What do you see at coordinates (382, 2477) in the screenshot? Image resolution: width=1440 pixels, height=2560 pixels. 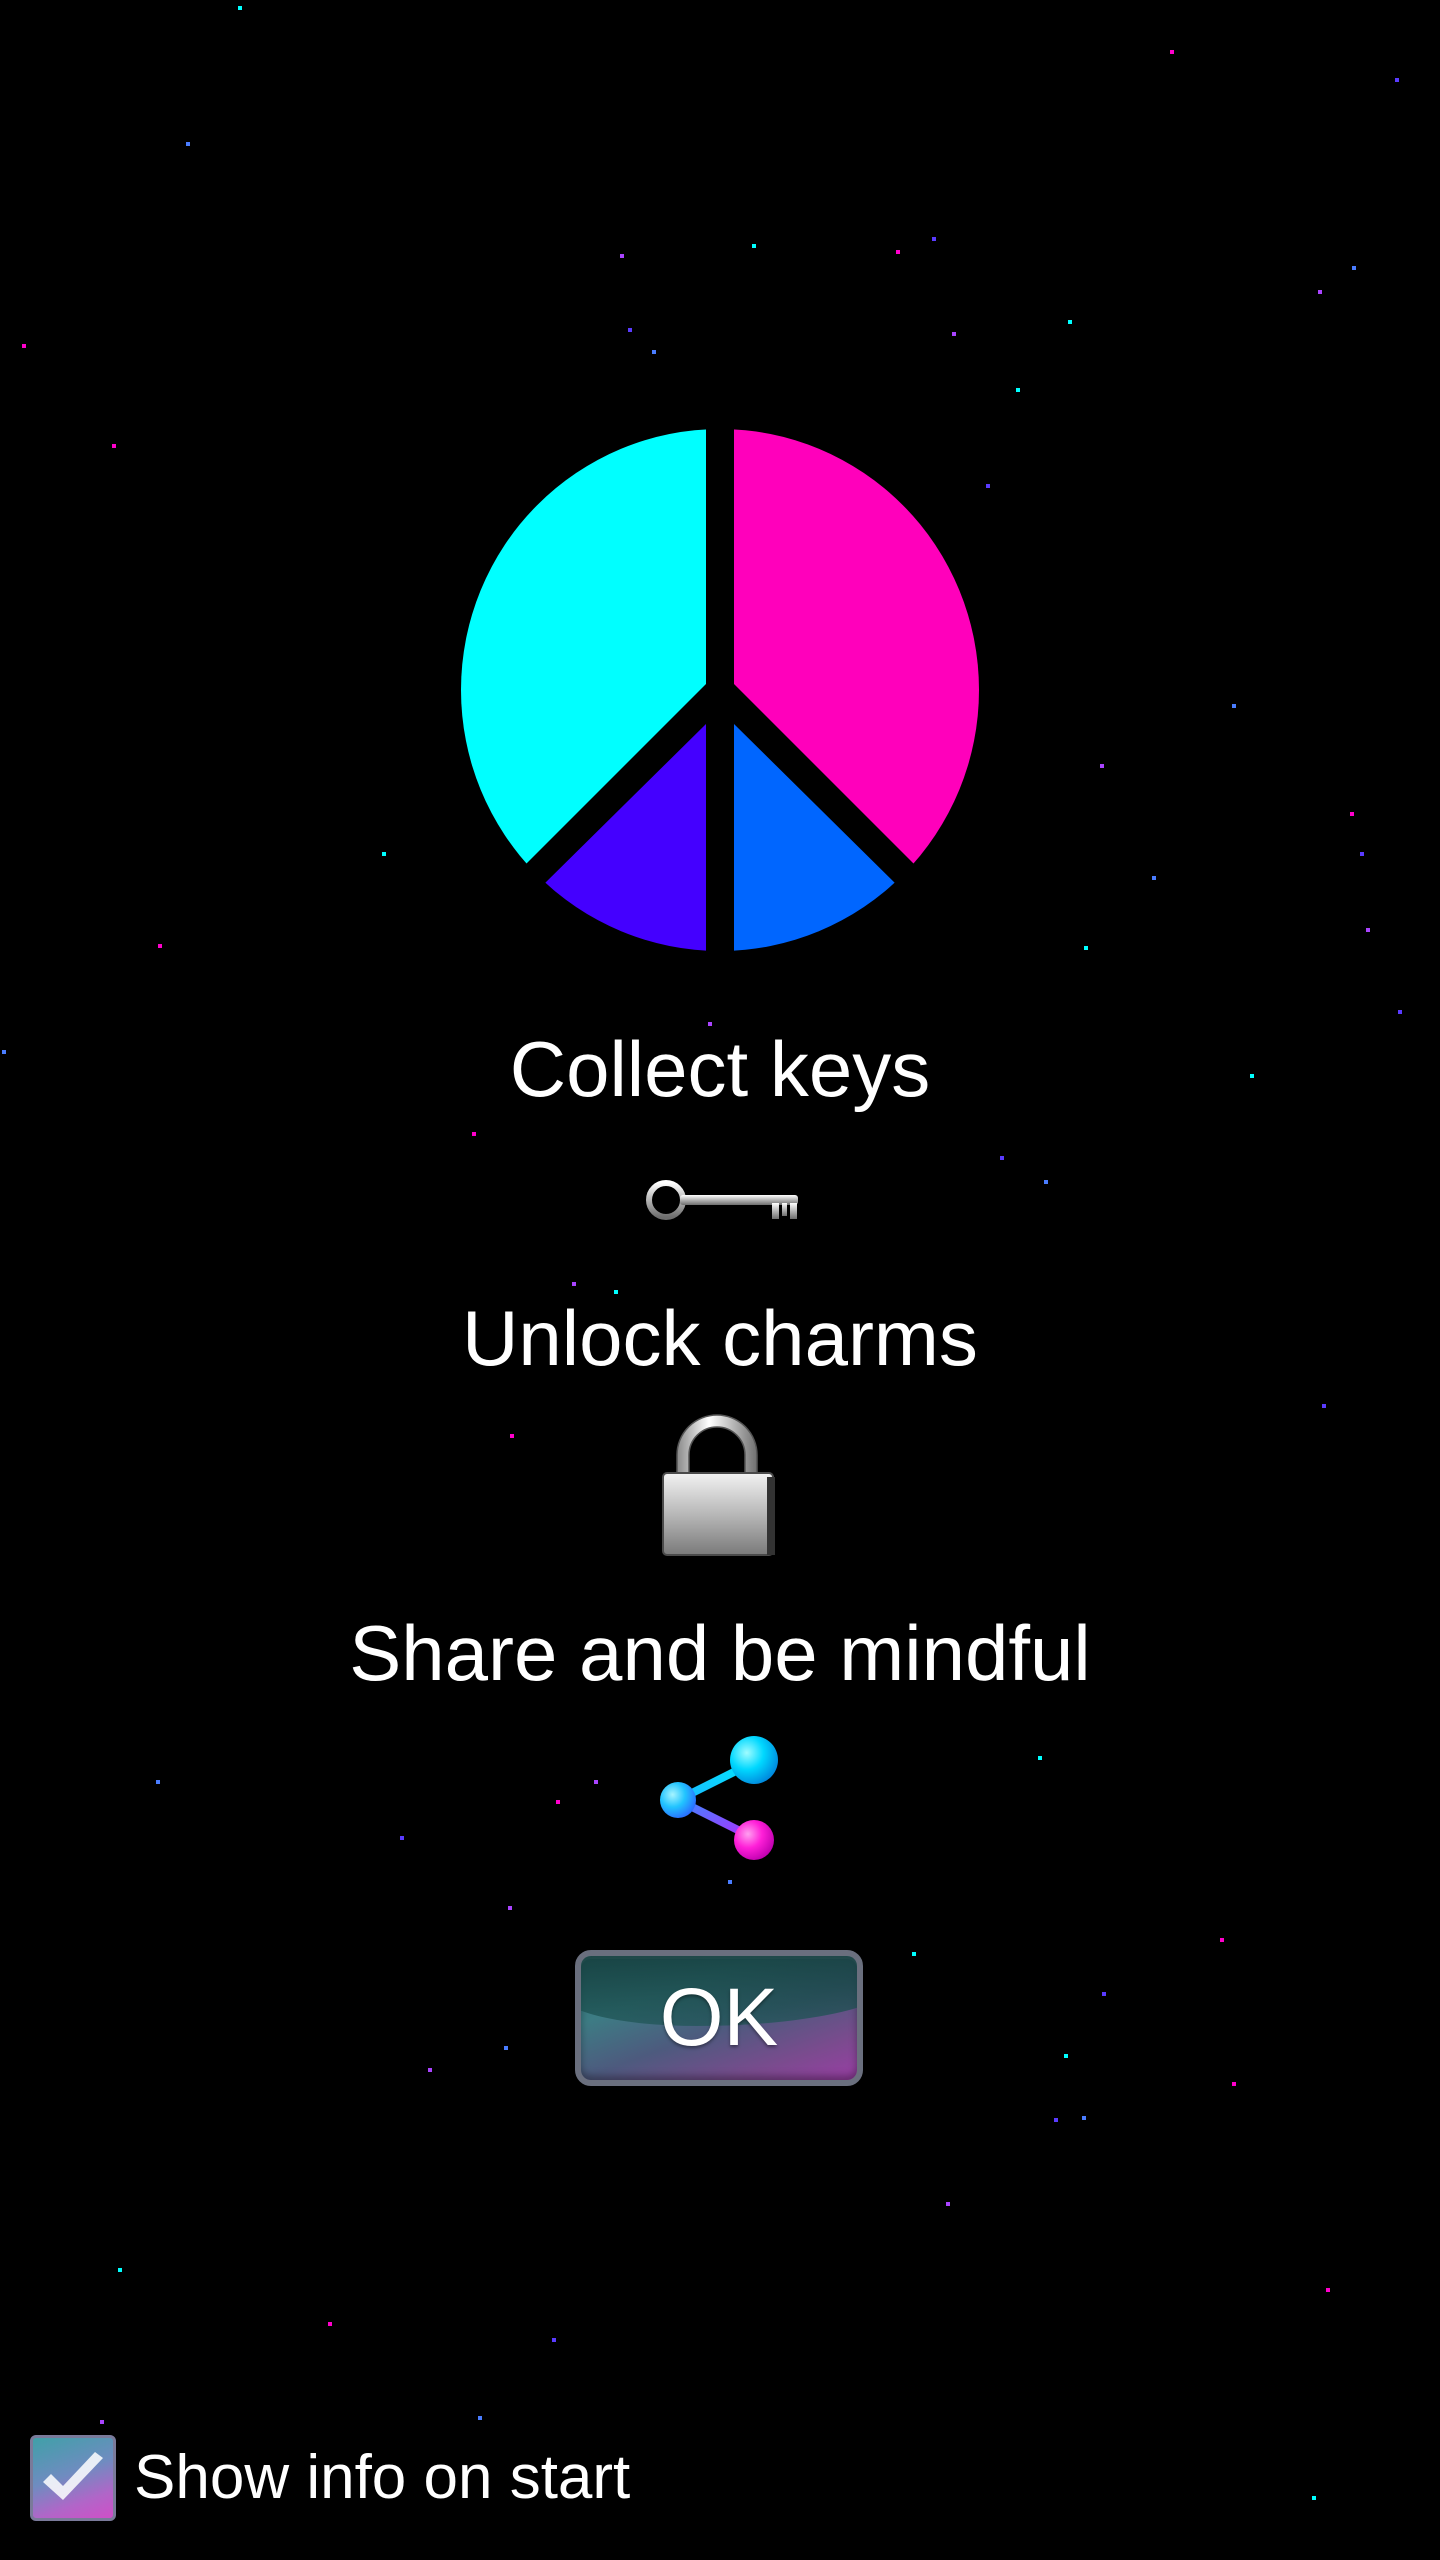 I see `show-info-label: Show info on start` at bounding box center [382, 2477].